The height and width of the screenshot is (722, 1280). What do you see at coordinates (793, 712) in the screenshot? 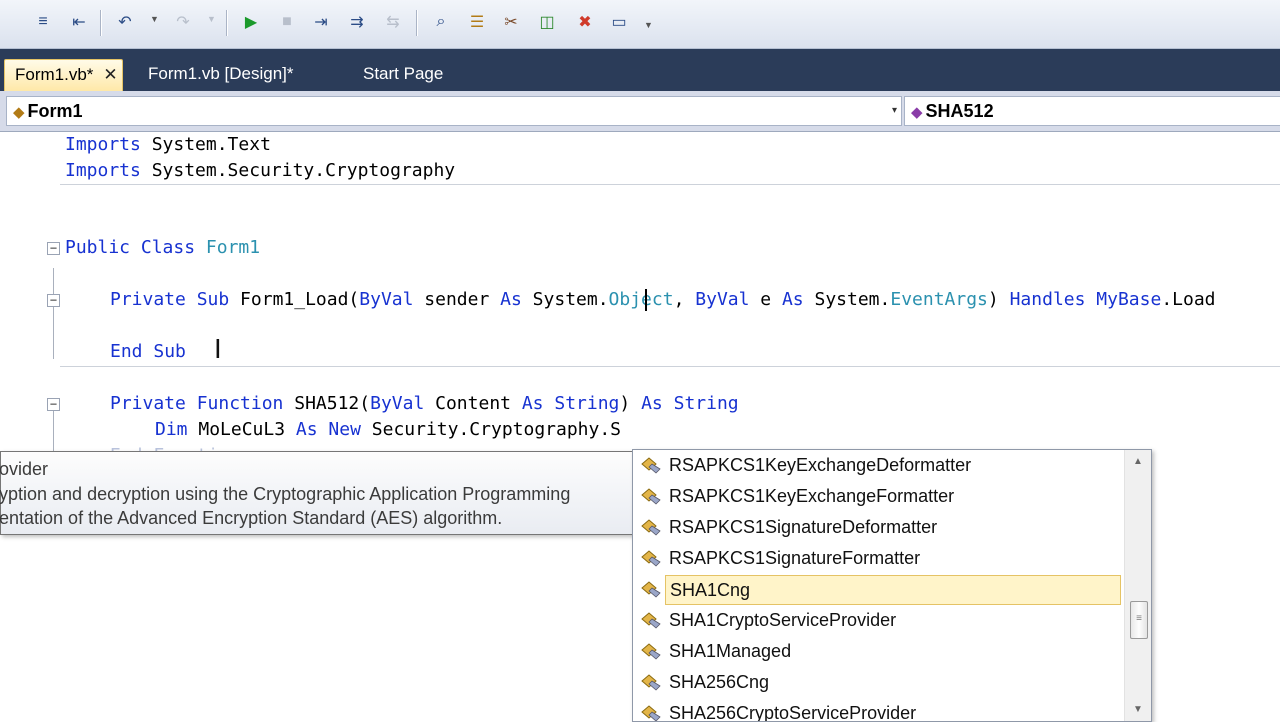
I see `completion-item-label: SHA256CryptoServiceProvider` at bounding box center [793, 712].